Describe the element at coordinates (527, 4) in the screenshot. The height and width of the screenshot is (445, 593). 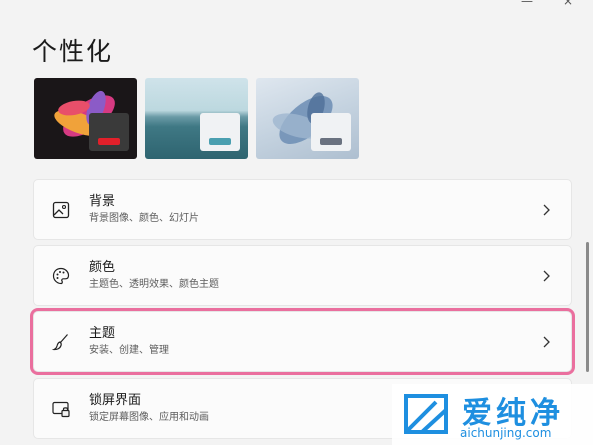
I see `minimize-icon: —` at that location.